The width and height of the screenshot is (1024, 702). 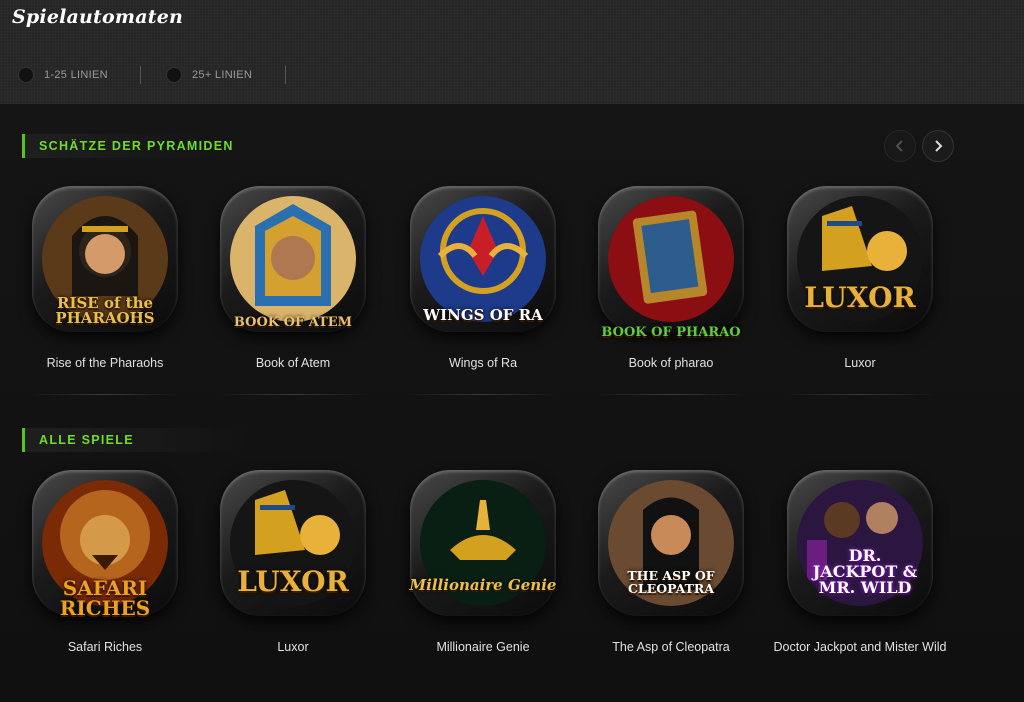 I want to click on game-tile-book-of-atem: BOOK OF ATEM Book of Atem, so click(x=293, y=301).